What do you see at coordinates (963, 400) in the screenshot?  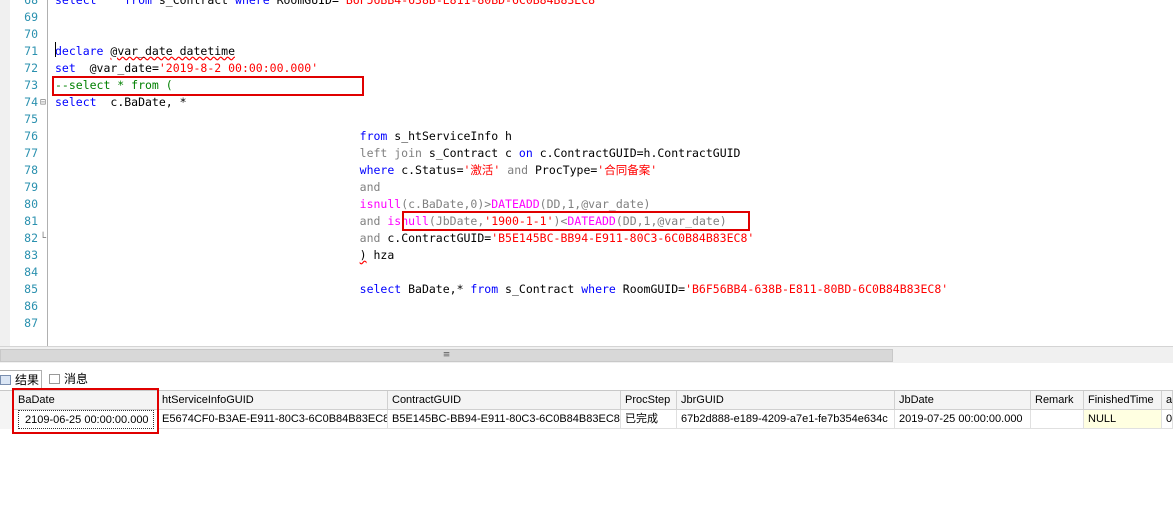 I see `column-header-jbdate: JbDate` at bounding box center [963, 400].